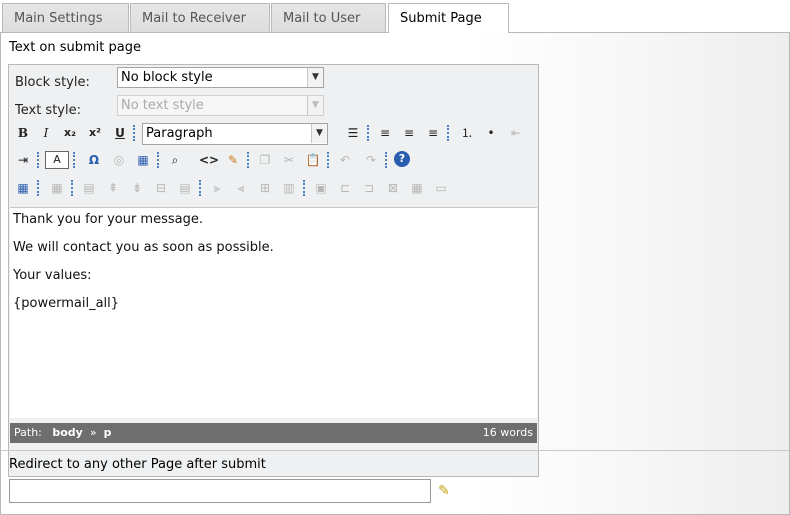  What do you see at coordinates (46, 133) in the screenshot?
I see `italic-icon: I` at bounding box center [46, 133].